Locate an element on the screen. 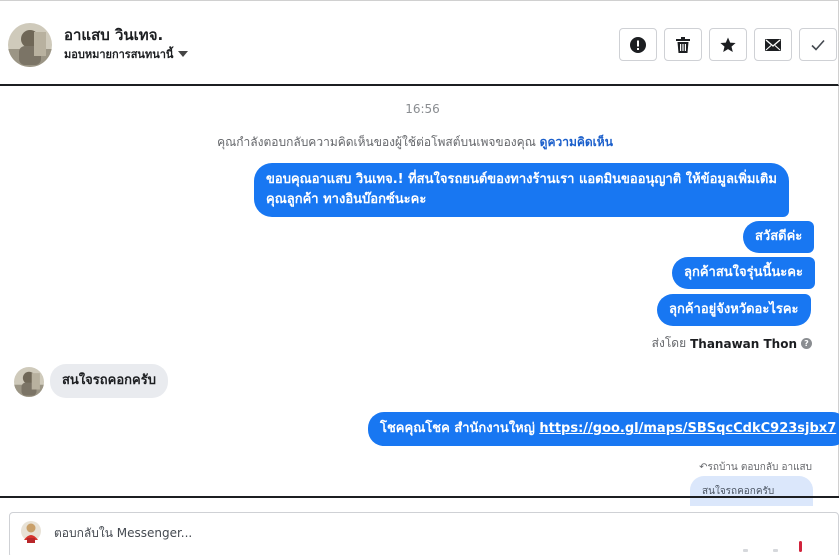 Image resolution: width=839 pixels, height=555 pixels. conversation-actions is located at coordinates (728, 44).